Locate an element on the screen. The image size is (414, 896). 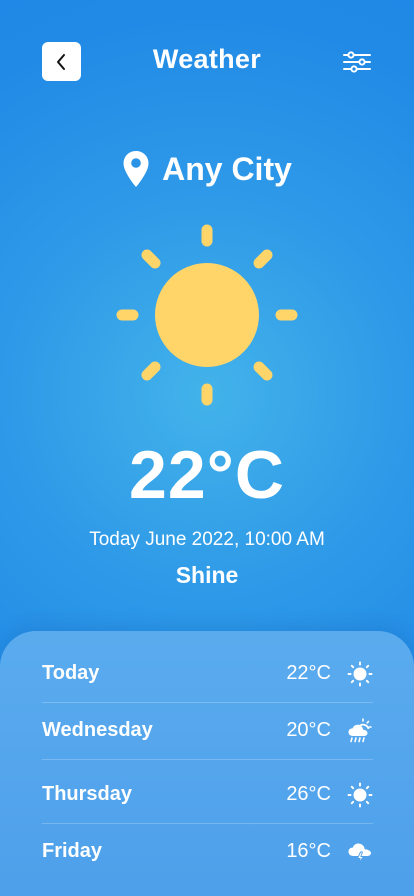
location: Any City is located at coordinates (207, 169).